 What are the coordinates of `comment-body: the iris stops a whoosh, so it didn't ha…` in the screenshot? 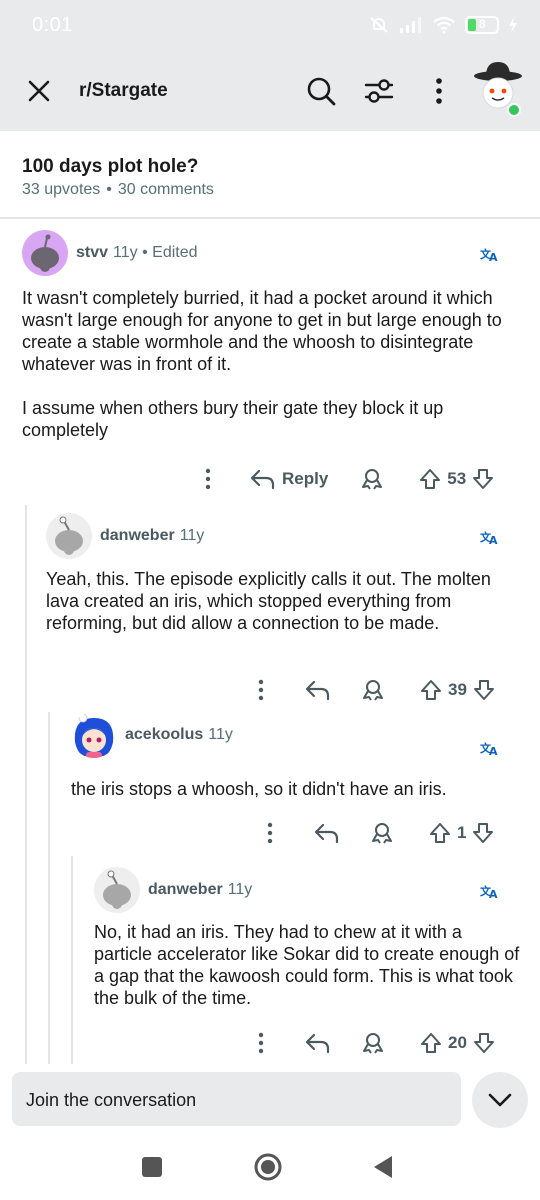 It's located at (296, 789).